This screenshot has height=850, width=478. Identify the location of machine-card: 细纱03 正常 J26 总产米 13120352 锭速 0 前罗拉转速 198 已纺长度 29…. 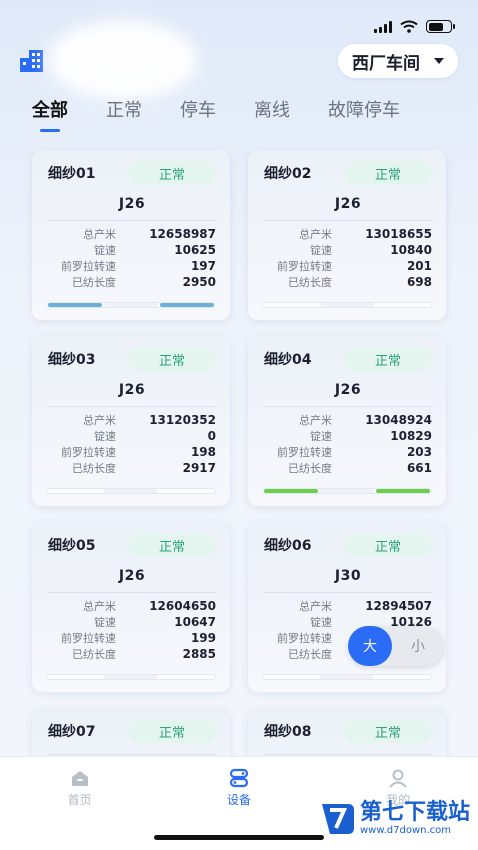
(131, 421).